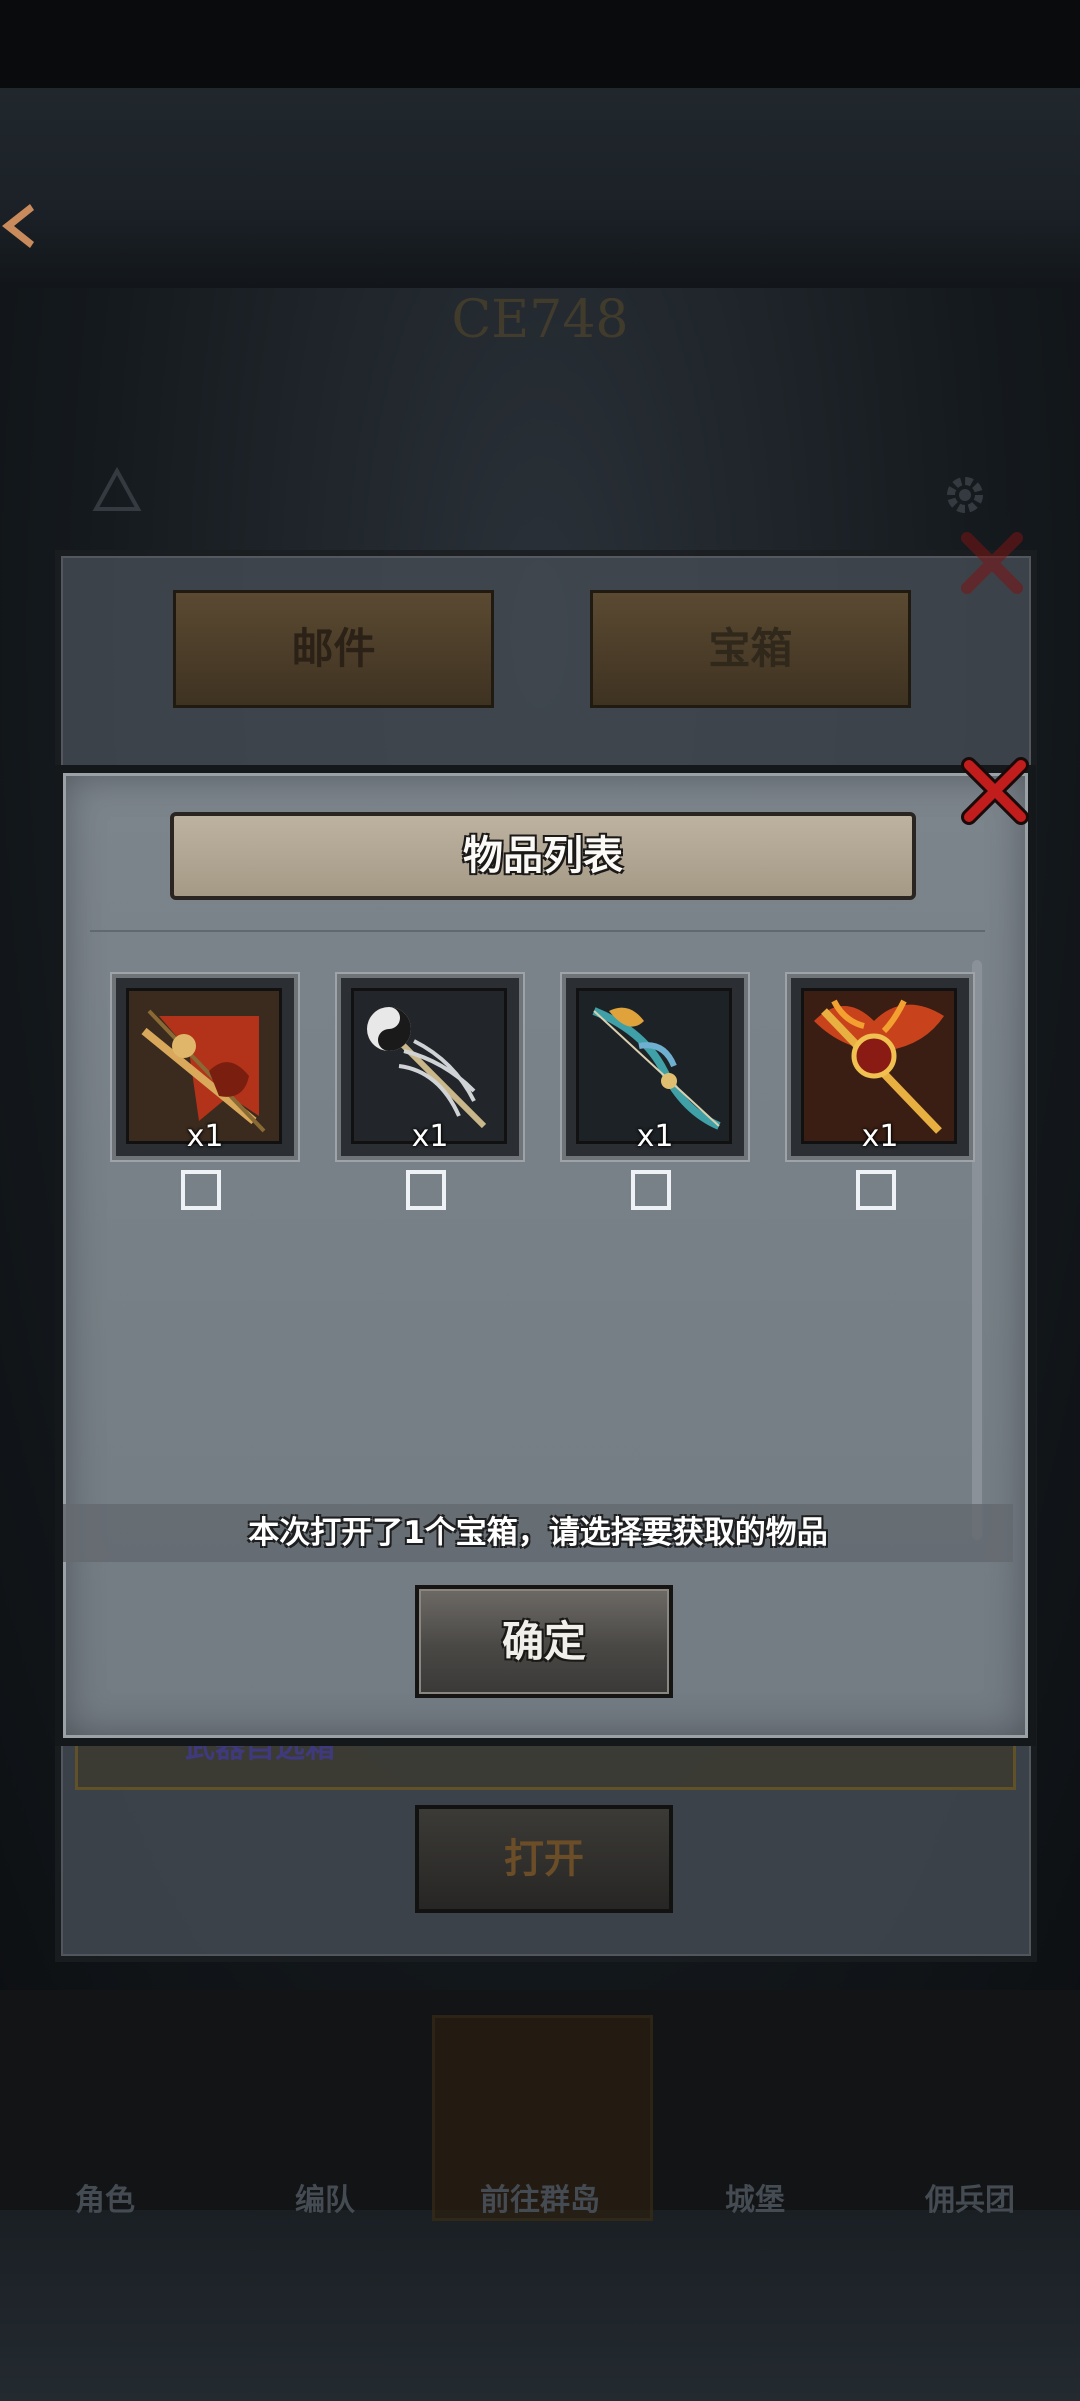  What do you see at coordinates (537, 931) in the screenshot?
I see `divider` at bounding box center [537, 931].